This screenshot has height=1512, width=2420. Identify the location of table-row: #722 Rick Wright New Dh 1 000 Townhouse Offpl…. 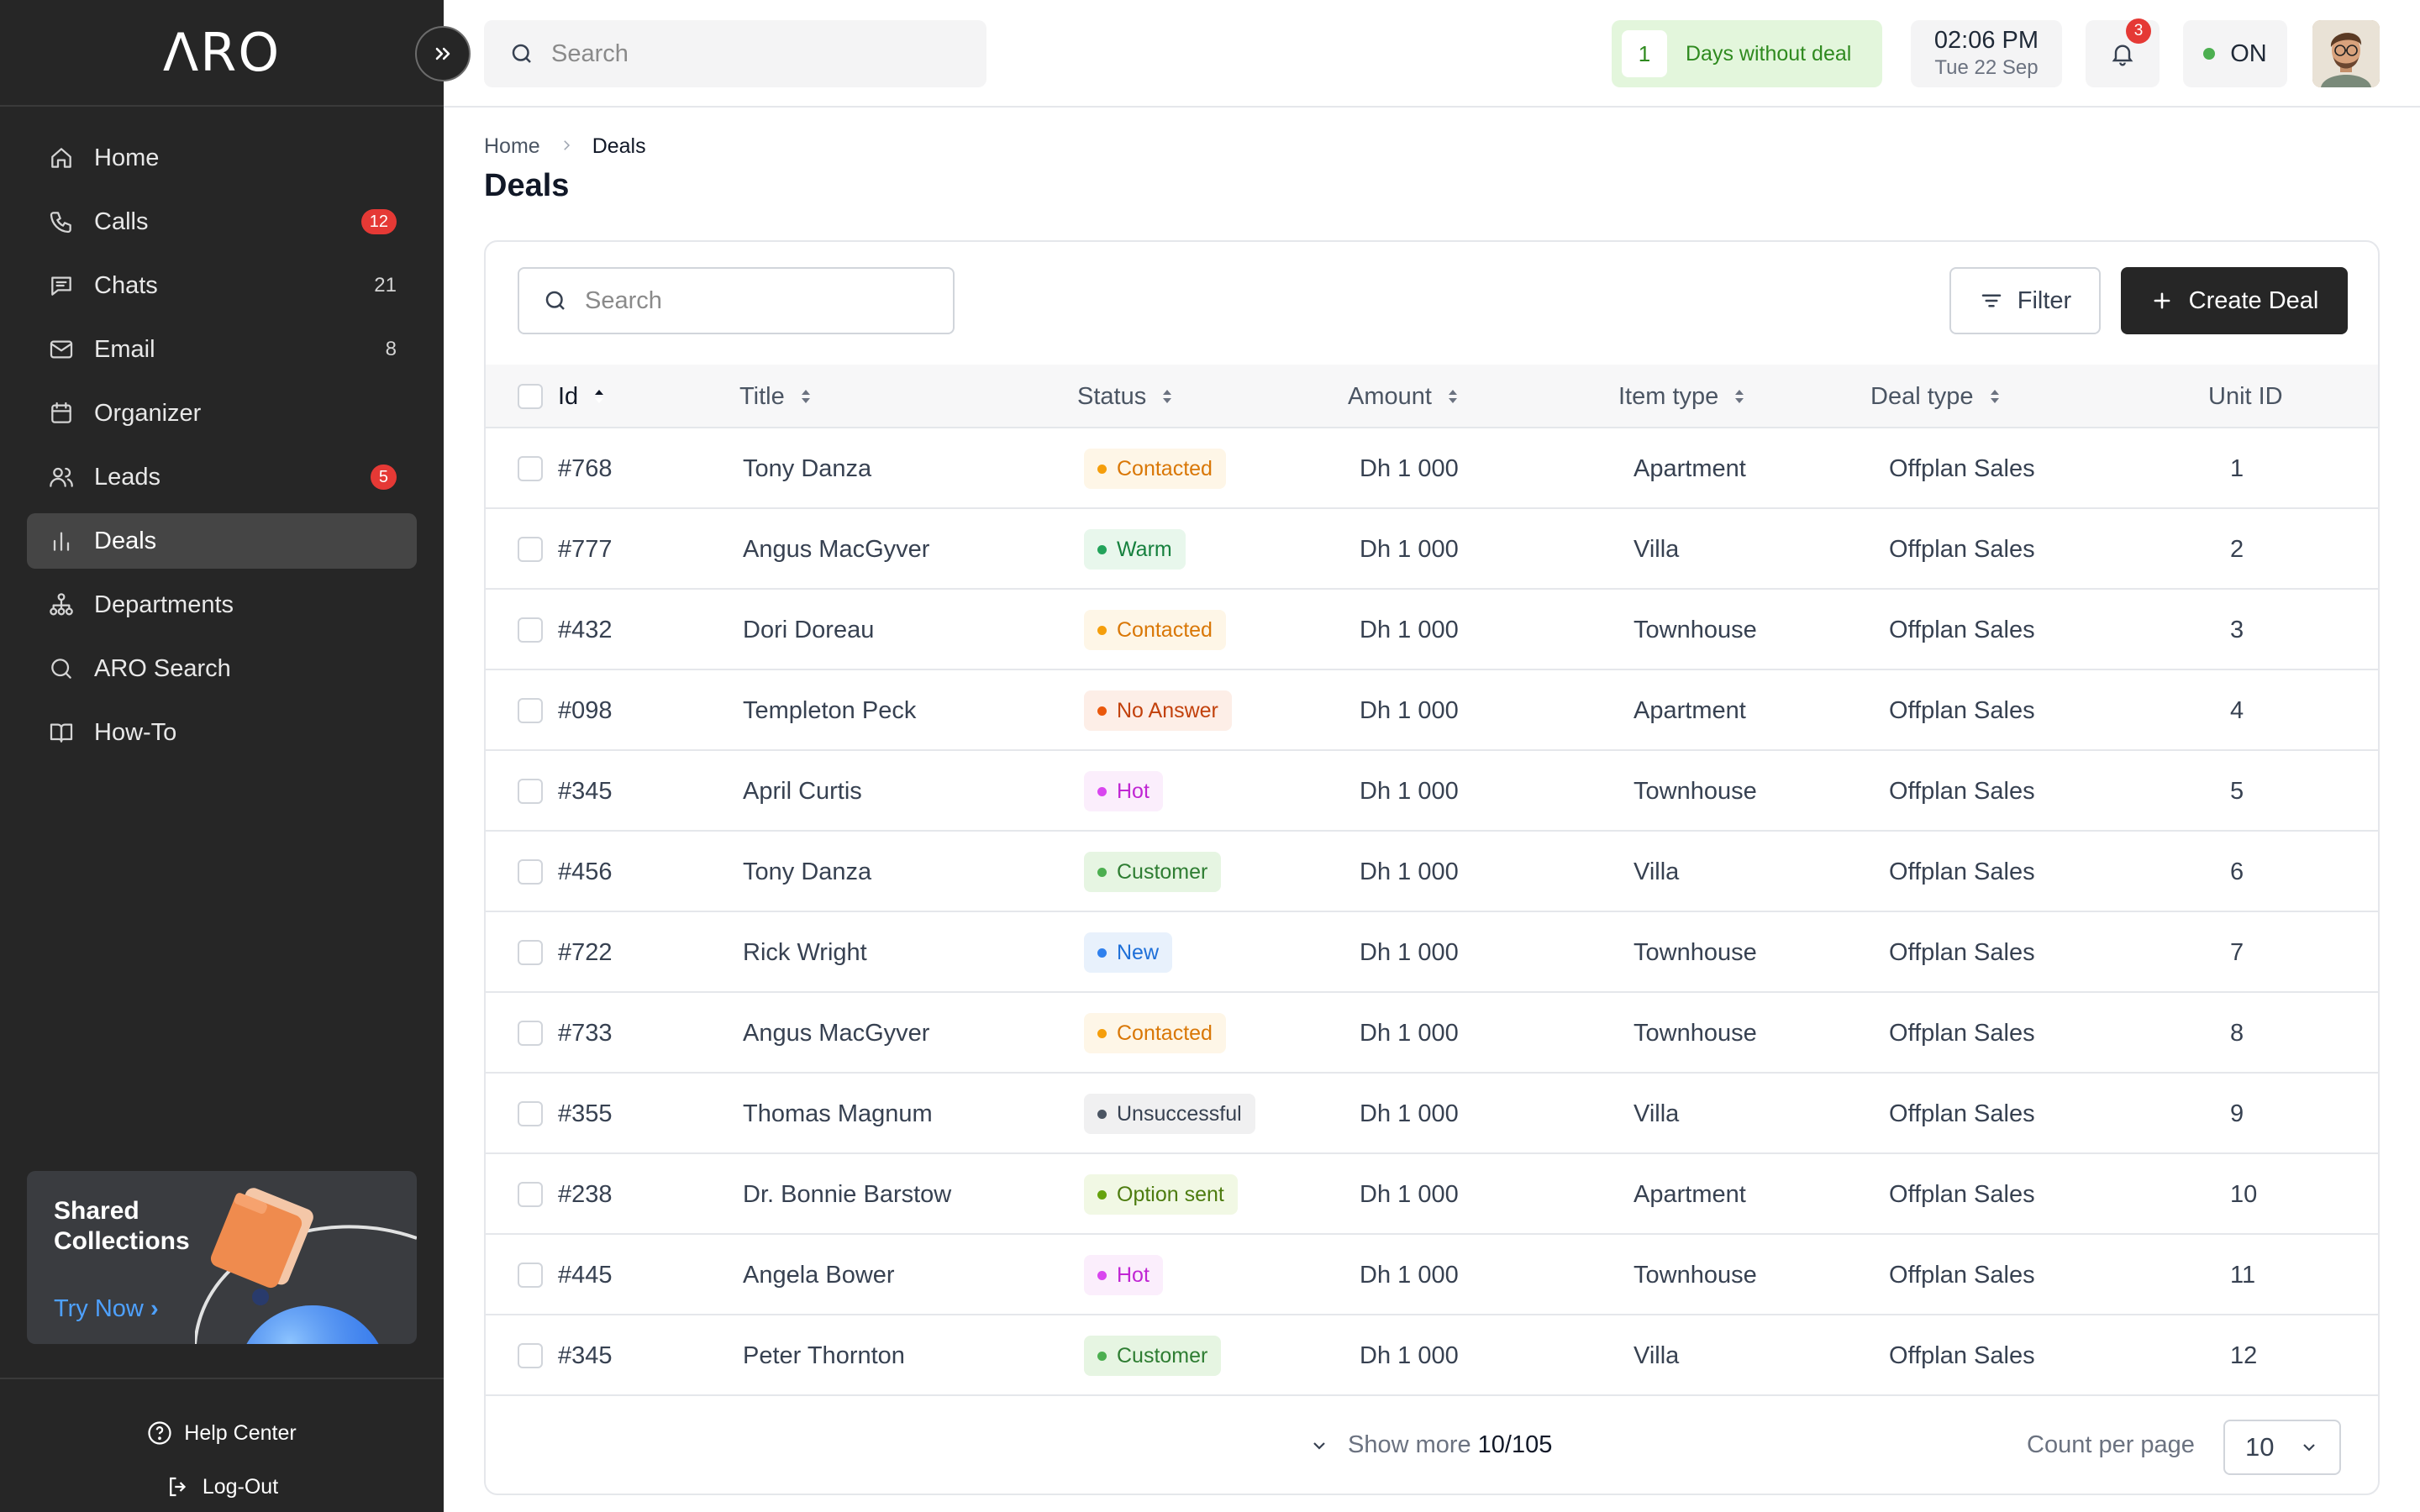
(1432, 952).